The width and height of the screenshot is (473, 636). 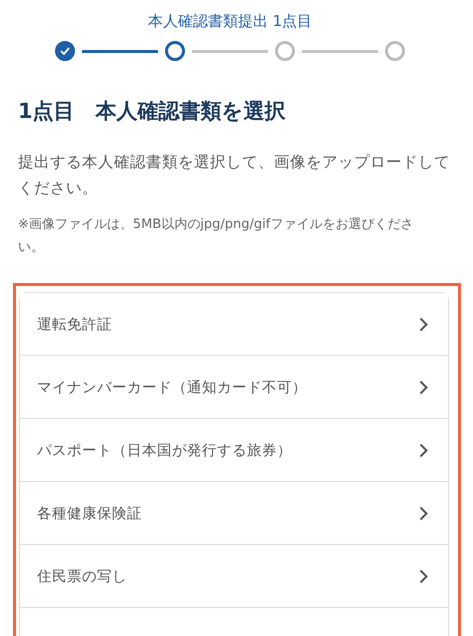 What do you see at coordinates (234, 175) in the screenshot?
I see `description-text: 提出する本人確認書類を選択して、画像をアップロードしてください。` at bounding box center [234, 175].